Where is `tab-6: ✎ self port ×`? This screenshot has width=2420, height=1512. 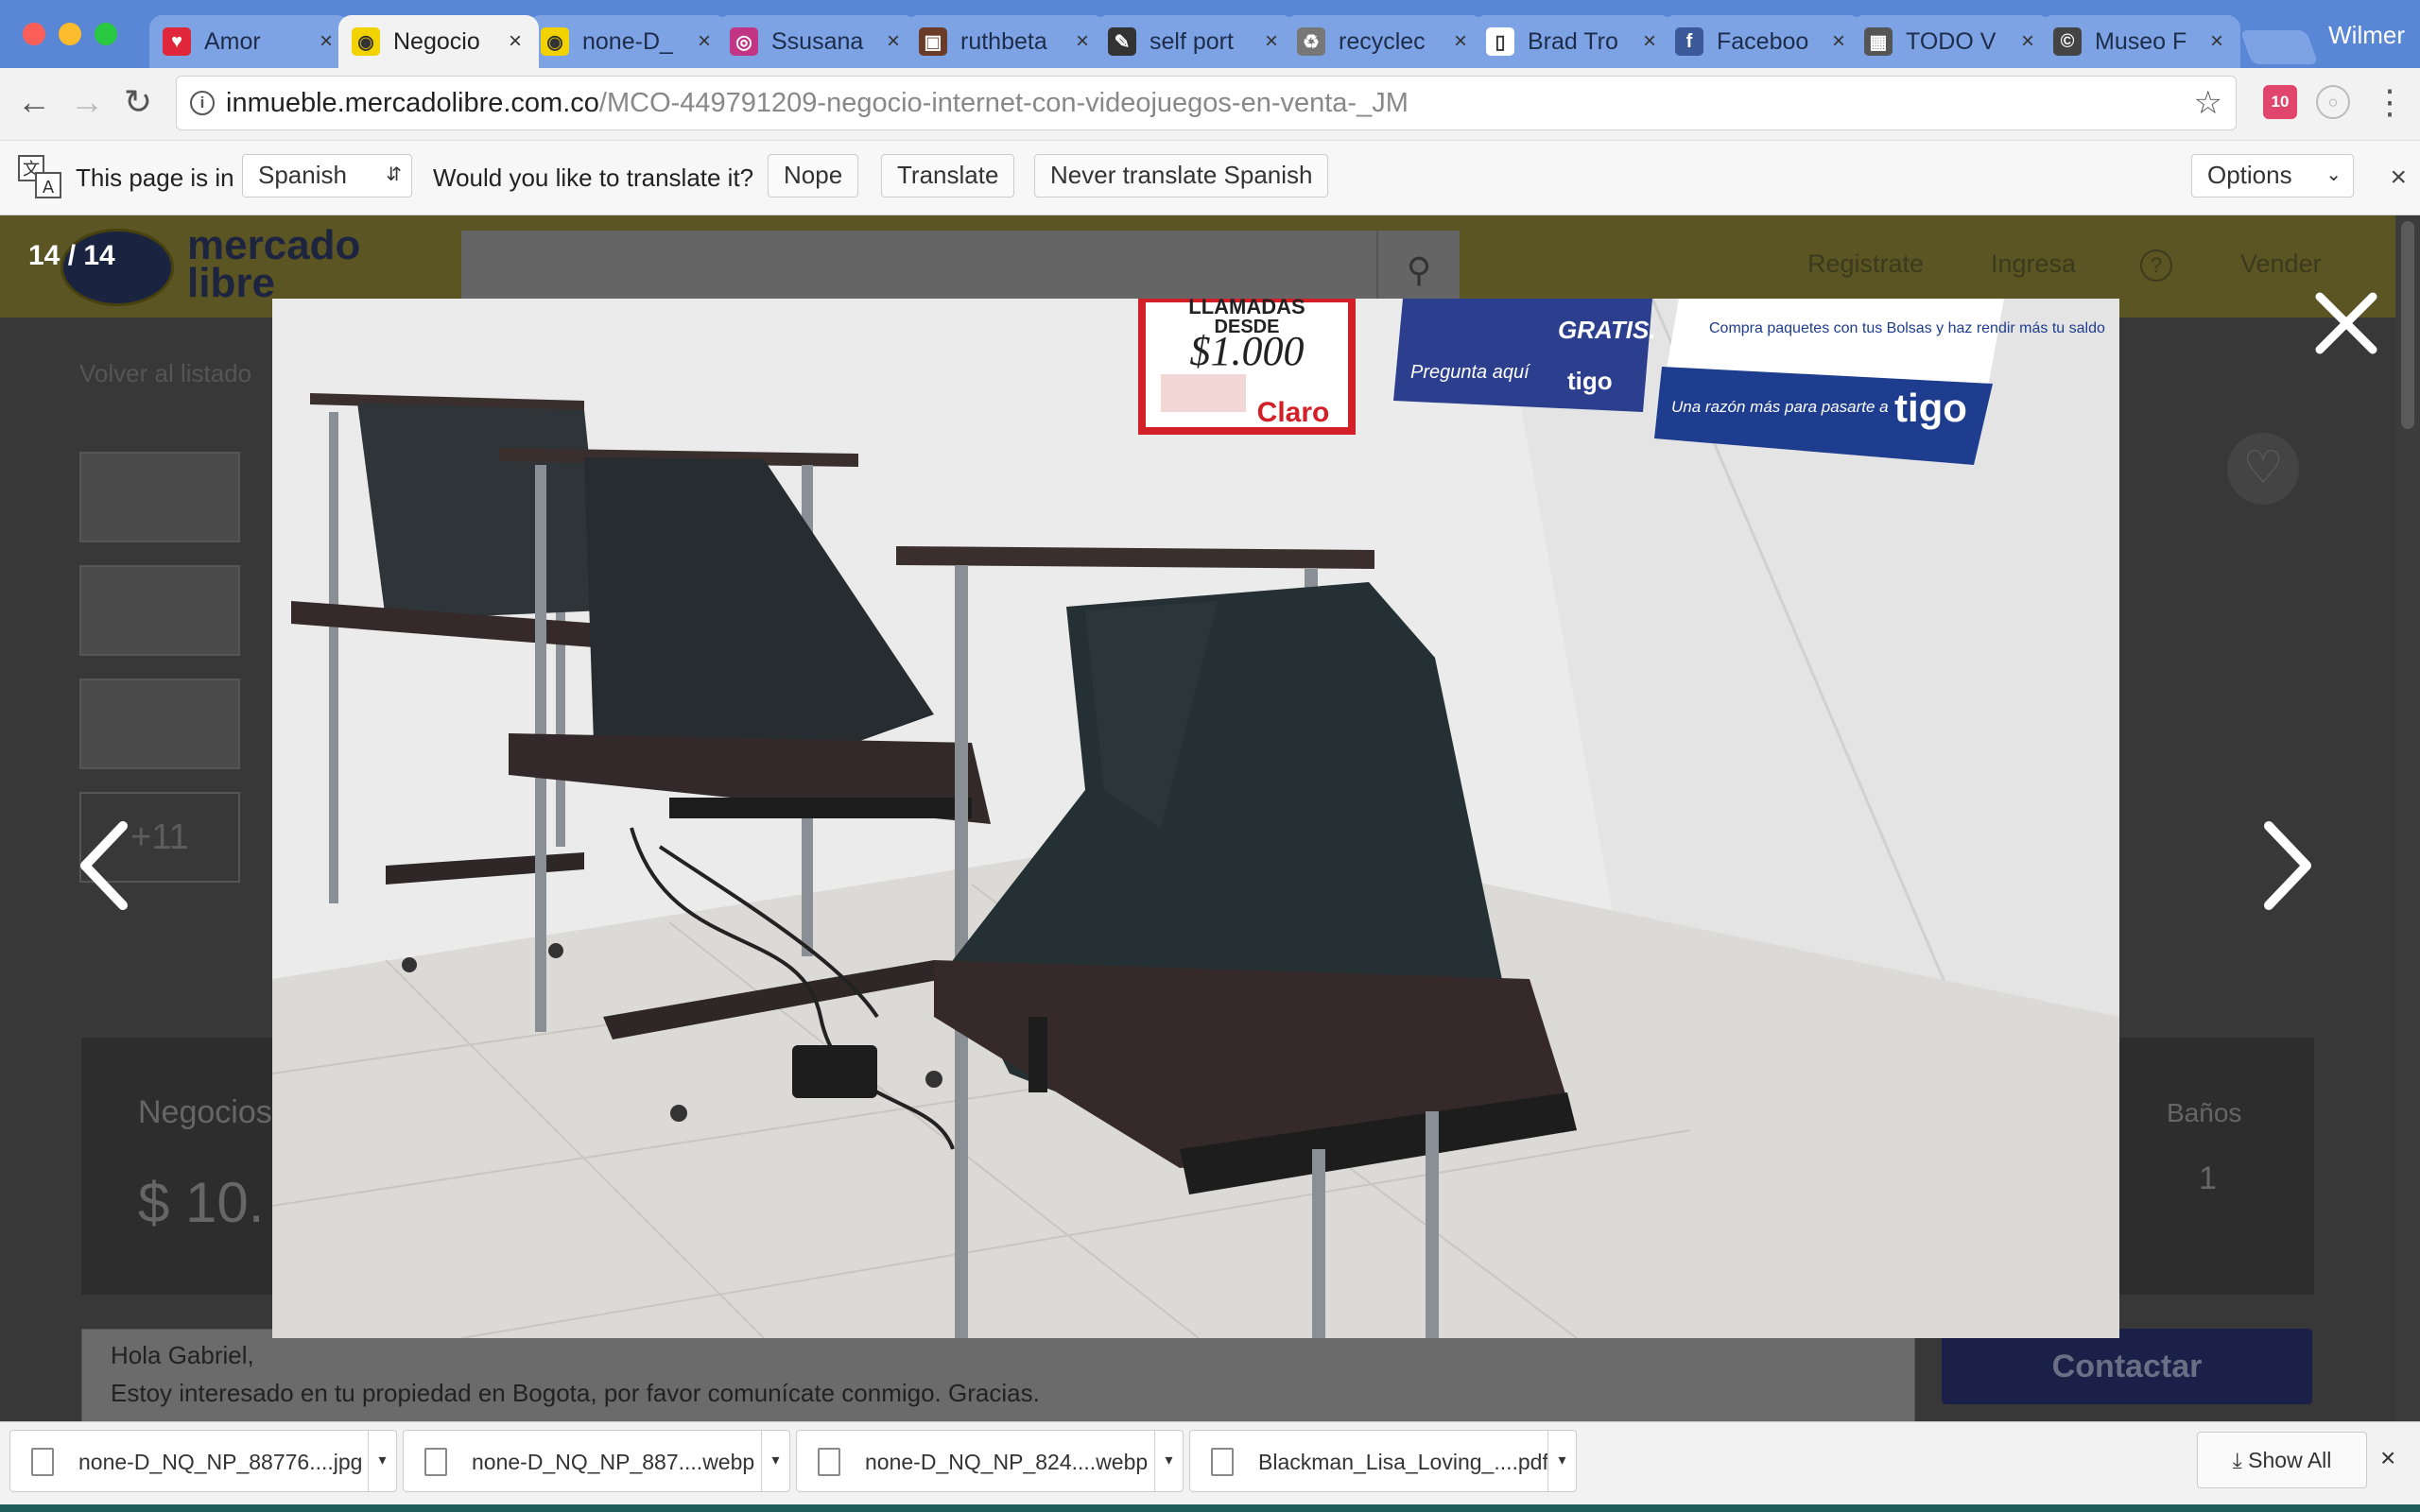 tab-6: ✎ self port × is located at coordinates (1195, 41).